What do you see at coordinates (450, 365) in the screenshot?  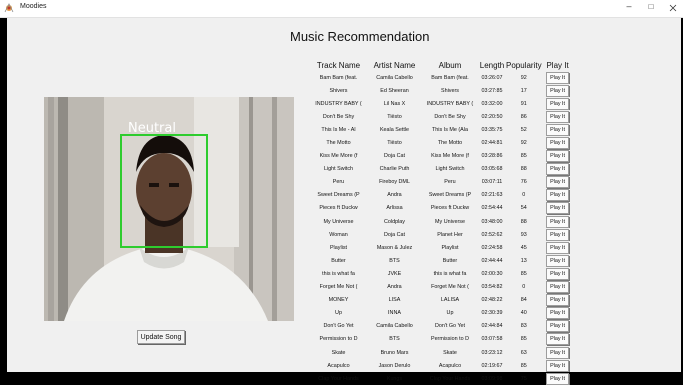 I see `cell-album: Acapulco` at bounding box center [450, 365].